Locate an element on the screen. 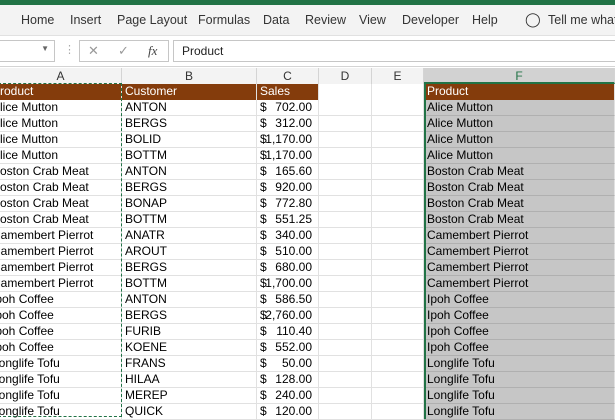  column-header-f: F is located at coordinates (519, 76).